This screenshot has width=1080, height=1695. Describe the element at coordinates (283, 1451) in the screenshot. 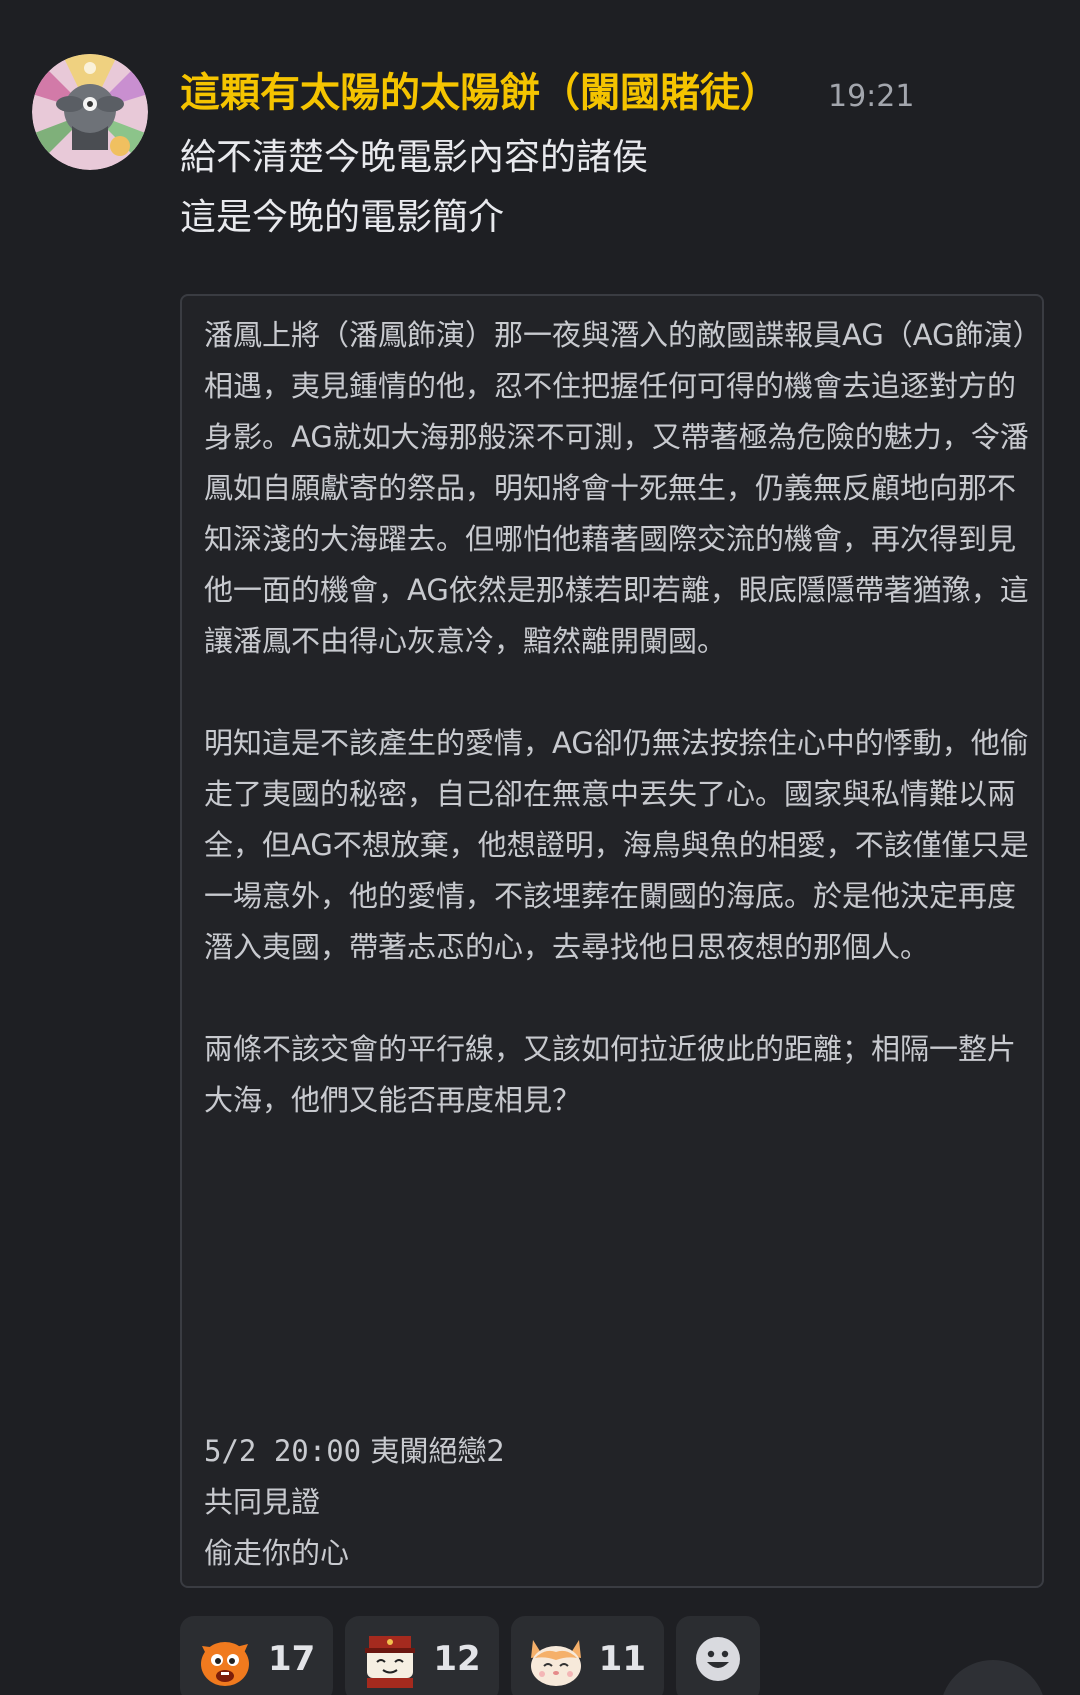

I see `screening-datetime: 5/2 20:00` at that location.